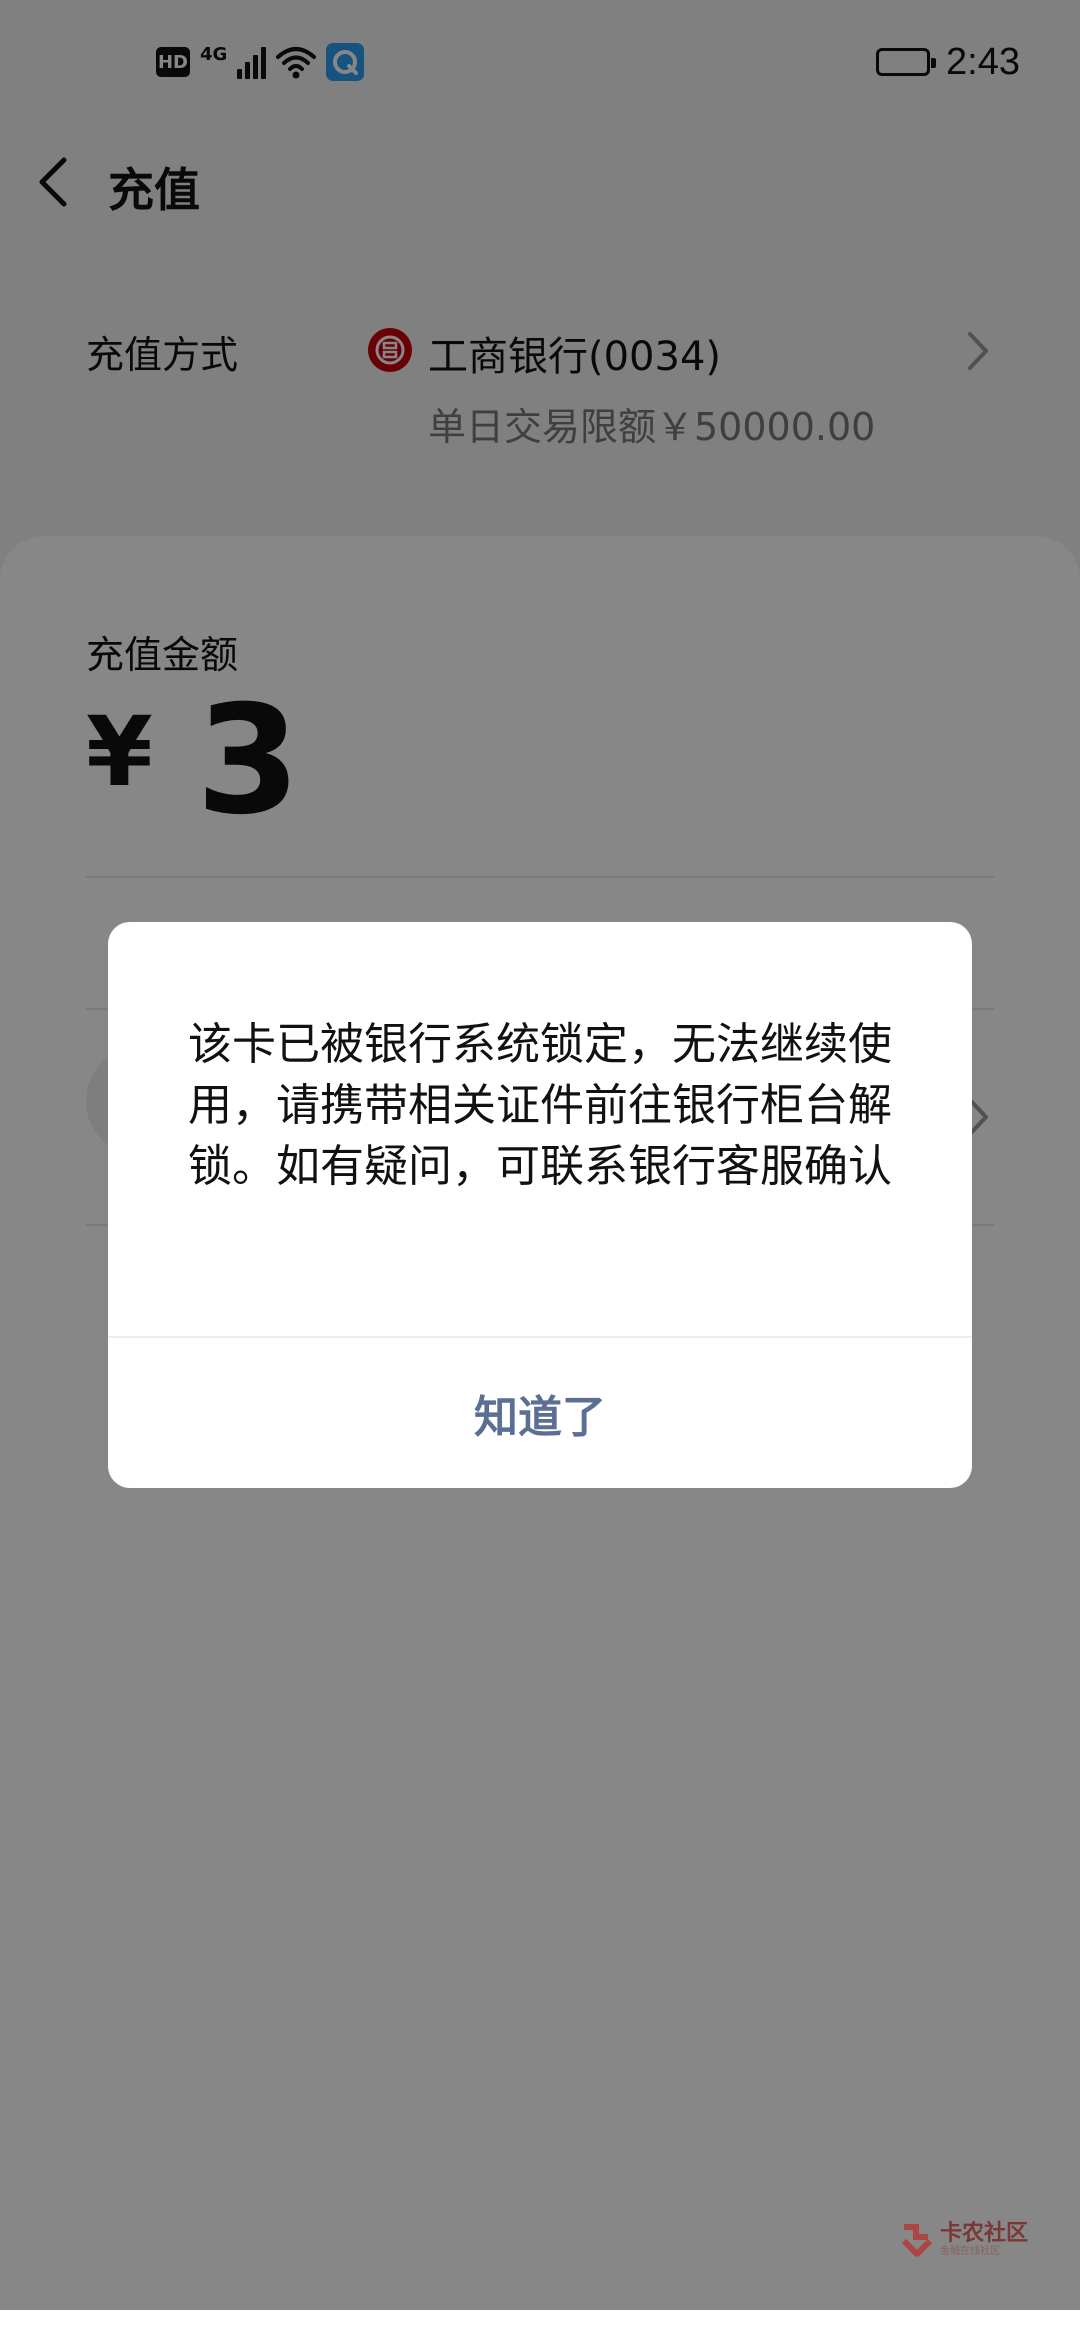 The width and height of the screenshot is (1080, 2336). I want to click on got-it-button: 知道了, so click(540, 1413).